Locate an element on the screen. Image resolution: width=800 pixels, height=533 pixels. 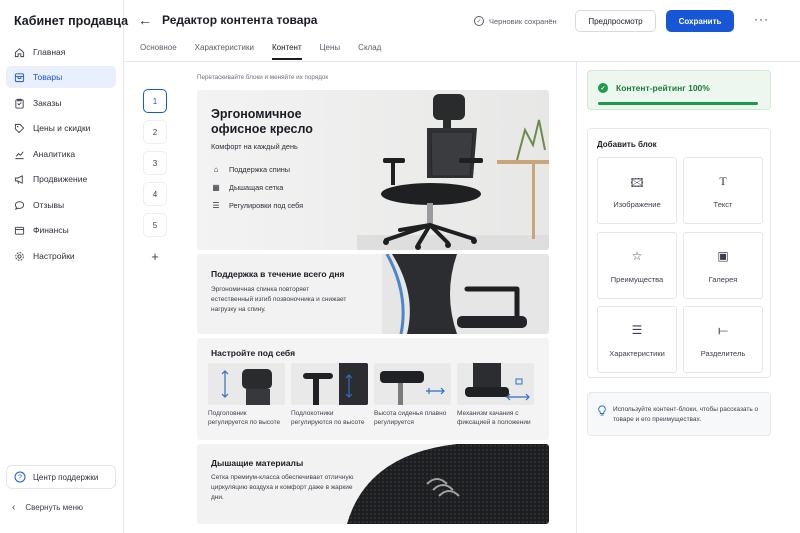
tab-basic: Основное is located at coordinates (158, 51).